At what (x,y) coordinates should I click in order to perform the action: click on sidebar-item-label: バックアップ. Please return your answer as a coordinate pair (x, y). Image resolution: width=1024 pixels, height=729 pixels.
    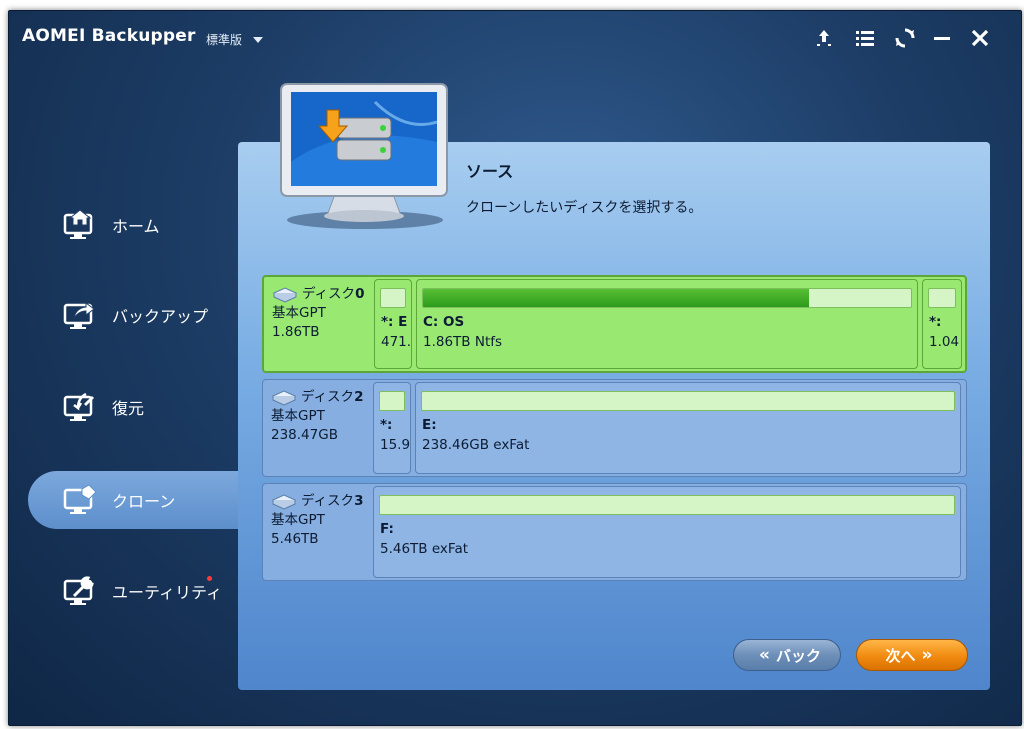
    Looking at the image, I should click on (160, 316).